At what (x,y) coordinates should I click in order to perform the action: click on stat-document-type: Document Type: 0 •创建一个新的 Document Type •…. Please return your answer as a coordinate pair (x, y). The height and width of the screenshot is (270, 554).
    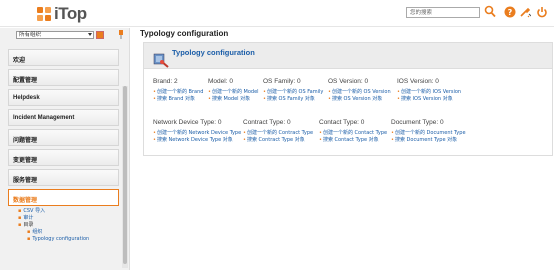
    Looking at the image, I should click on (428, 131).